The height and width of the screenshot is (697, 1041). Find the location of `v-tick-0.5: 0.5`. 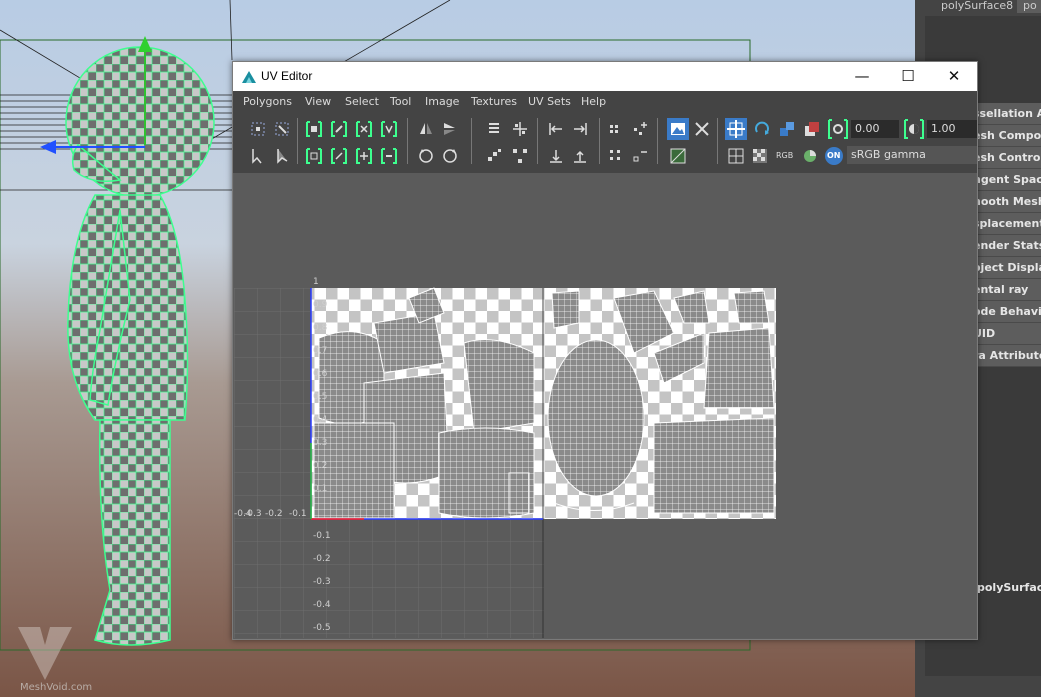

v-tick-0.5: 0.5 is located at coordinates (320, 397).